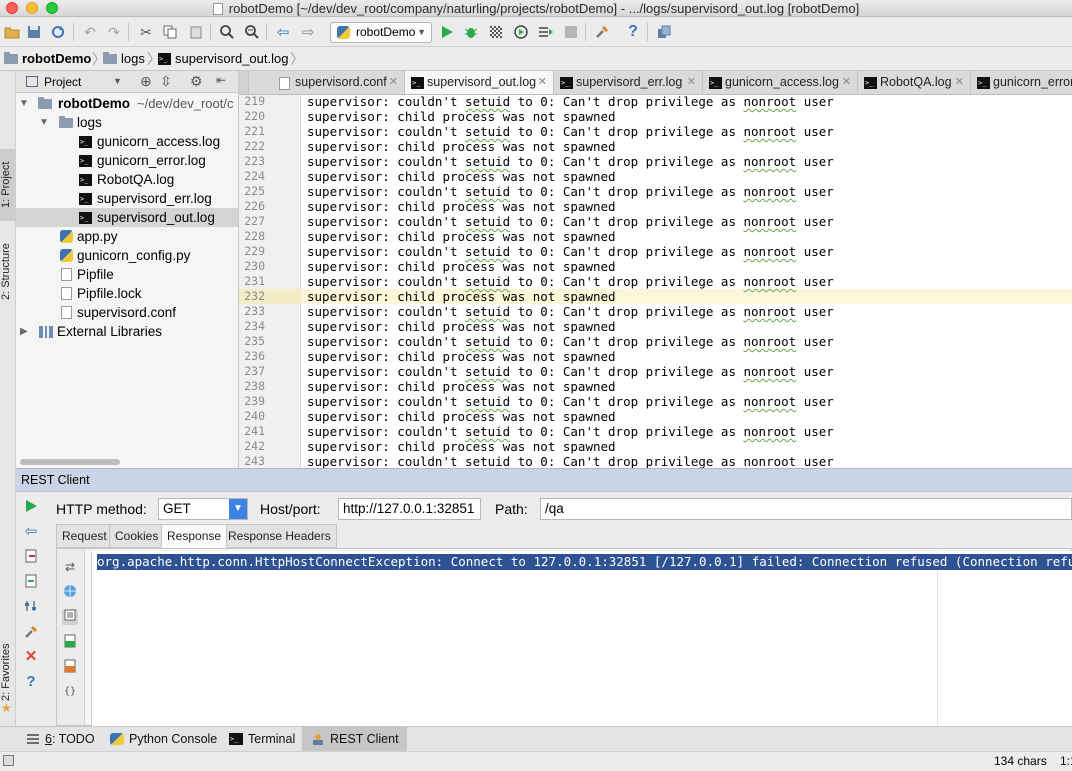 The image size is (1072, 771). I want to click on json-view-icon: {}, so click(70, 692).